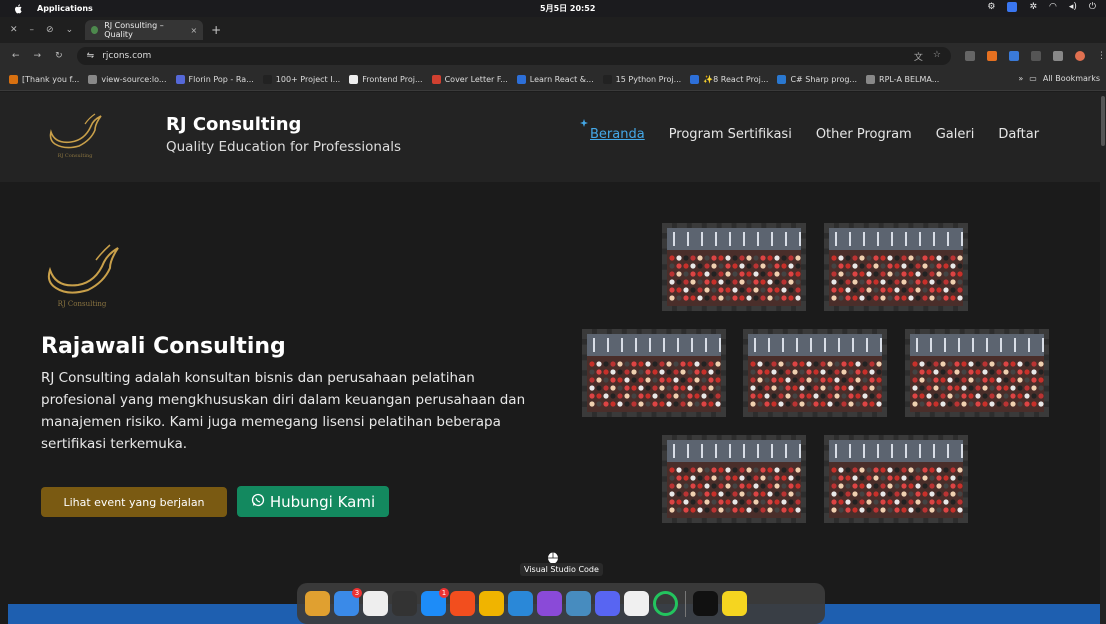 This screenshot has width=1106, height=624. What do you see at coordinates (82, 304) in the screenshot?
I see `svg-text: RJ Consulting` at bounding box center [82, 304].